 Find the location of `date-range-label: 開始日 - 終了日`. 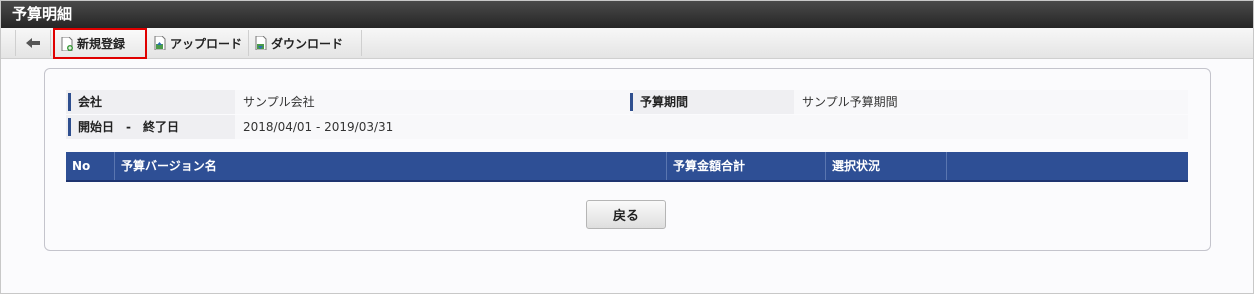

date-range-label: 開始日 - 終了日 is located at coordinates (123, 127).